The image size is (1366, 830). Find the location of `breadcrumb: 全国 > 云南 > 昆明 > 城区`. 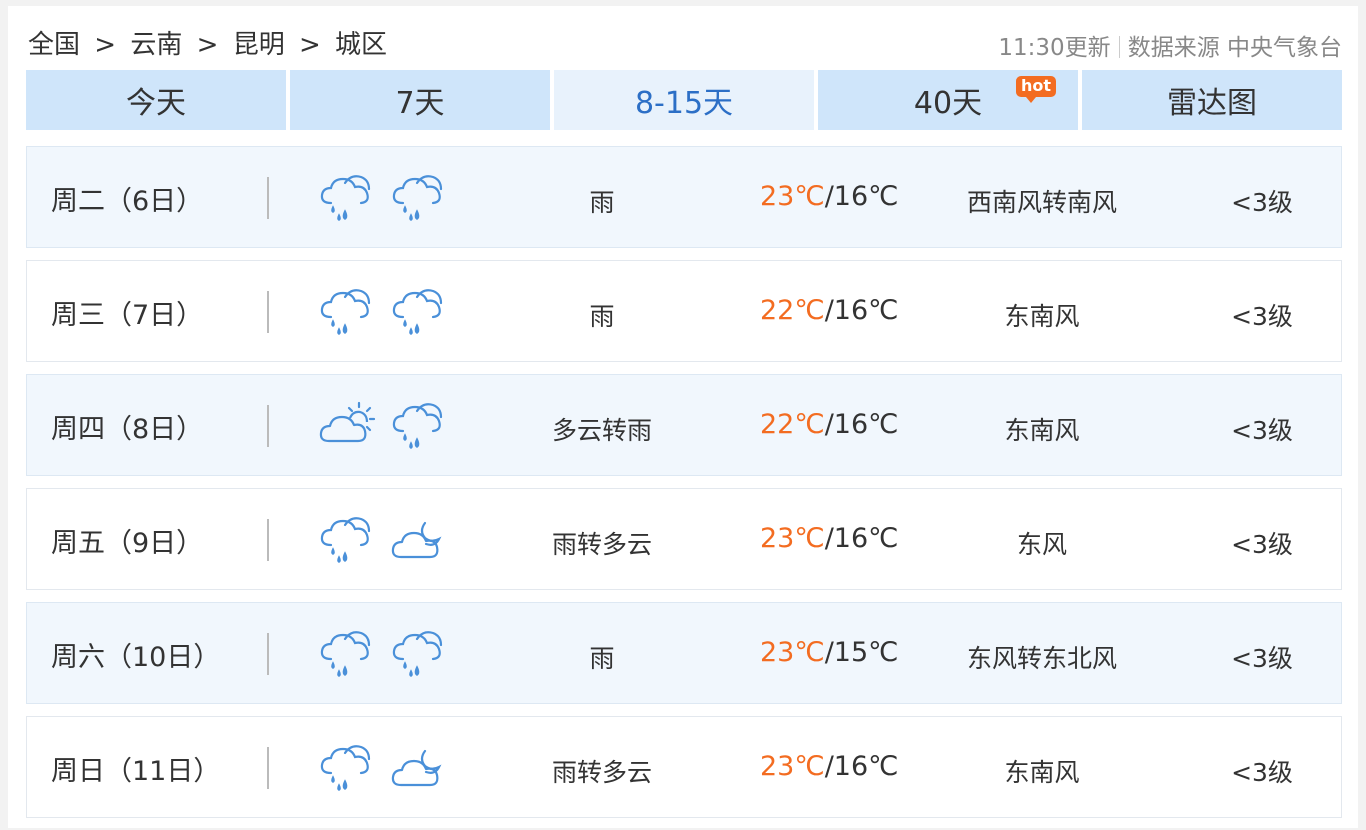

breadcrumb: 全国 > 云南 > 昆明 > 城区 is located at coordinates (207, 42).